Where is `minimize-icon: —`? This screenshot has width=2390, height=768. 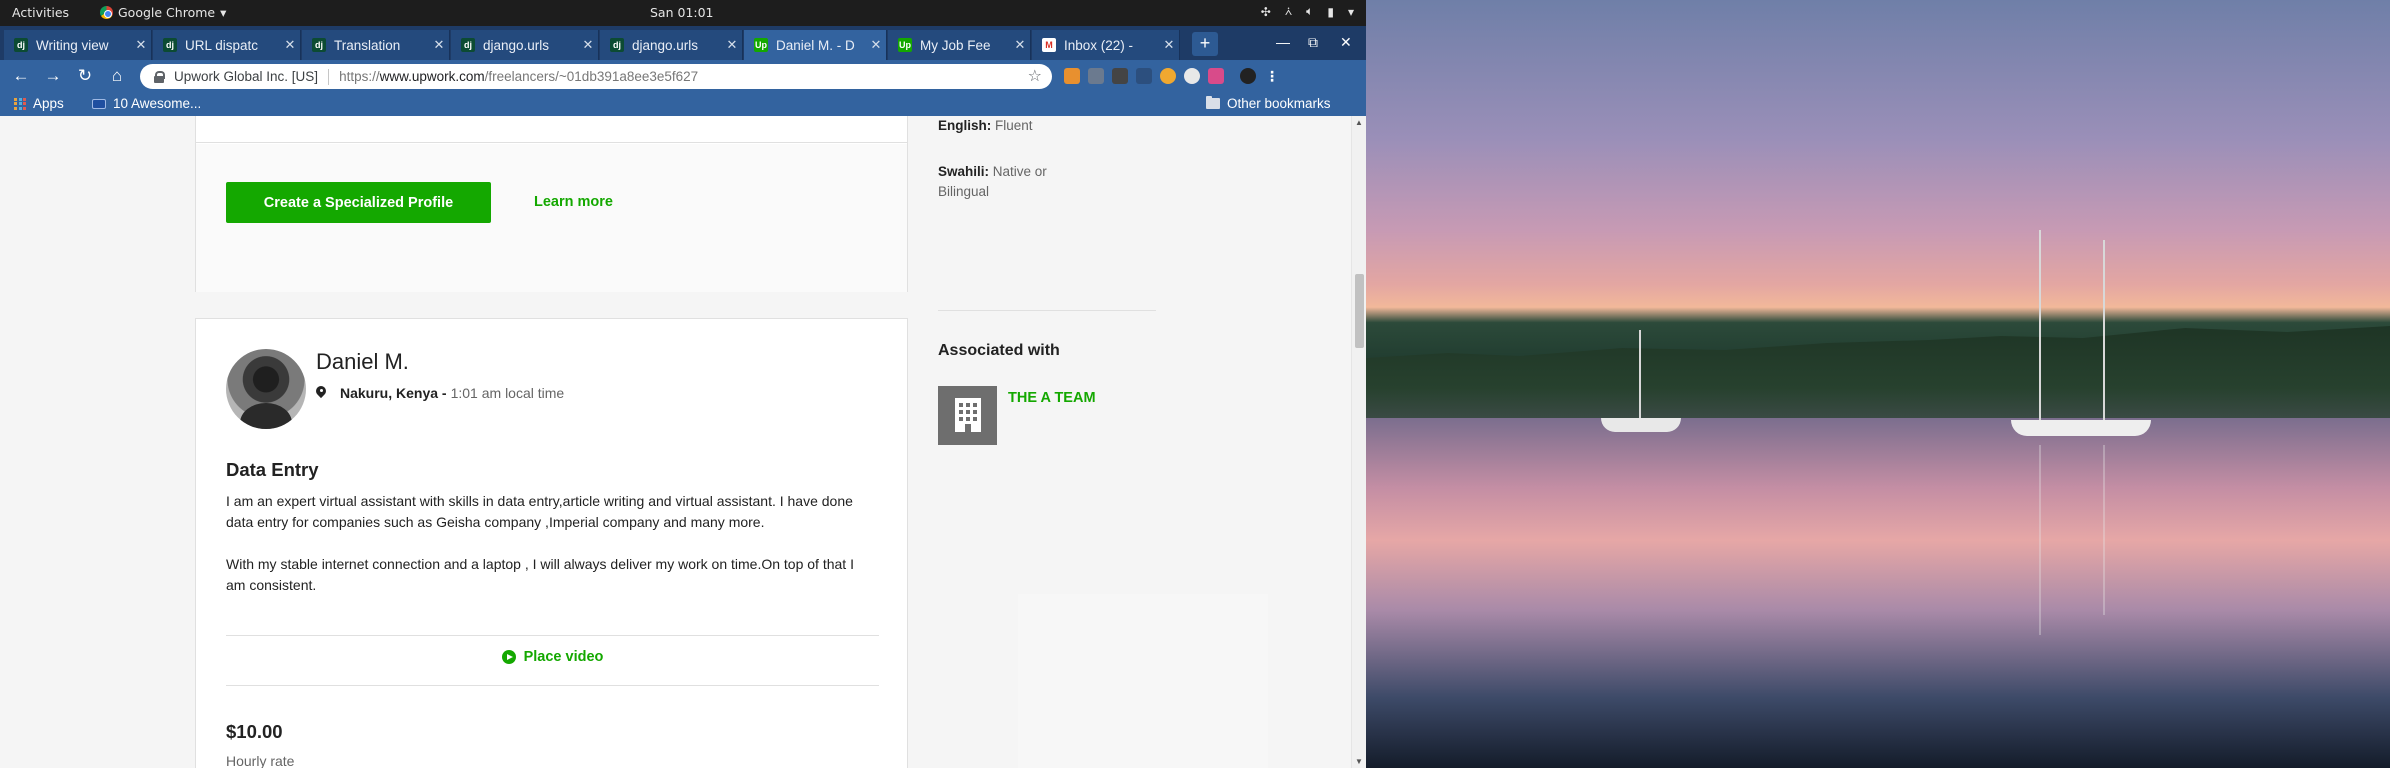 minimize-icon: — is located at coordinates (1283, 42).